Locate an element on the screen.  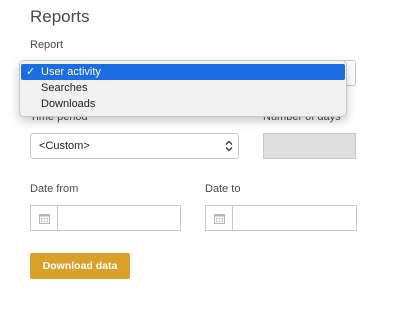
checkmark-icon: ✓ is located at coordinates (31, 72).